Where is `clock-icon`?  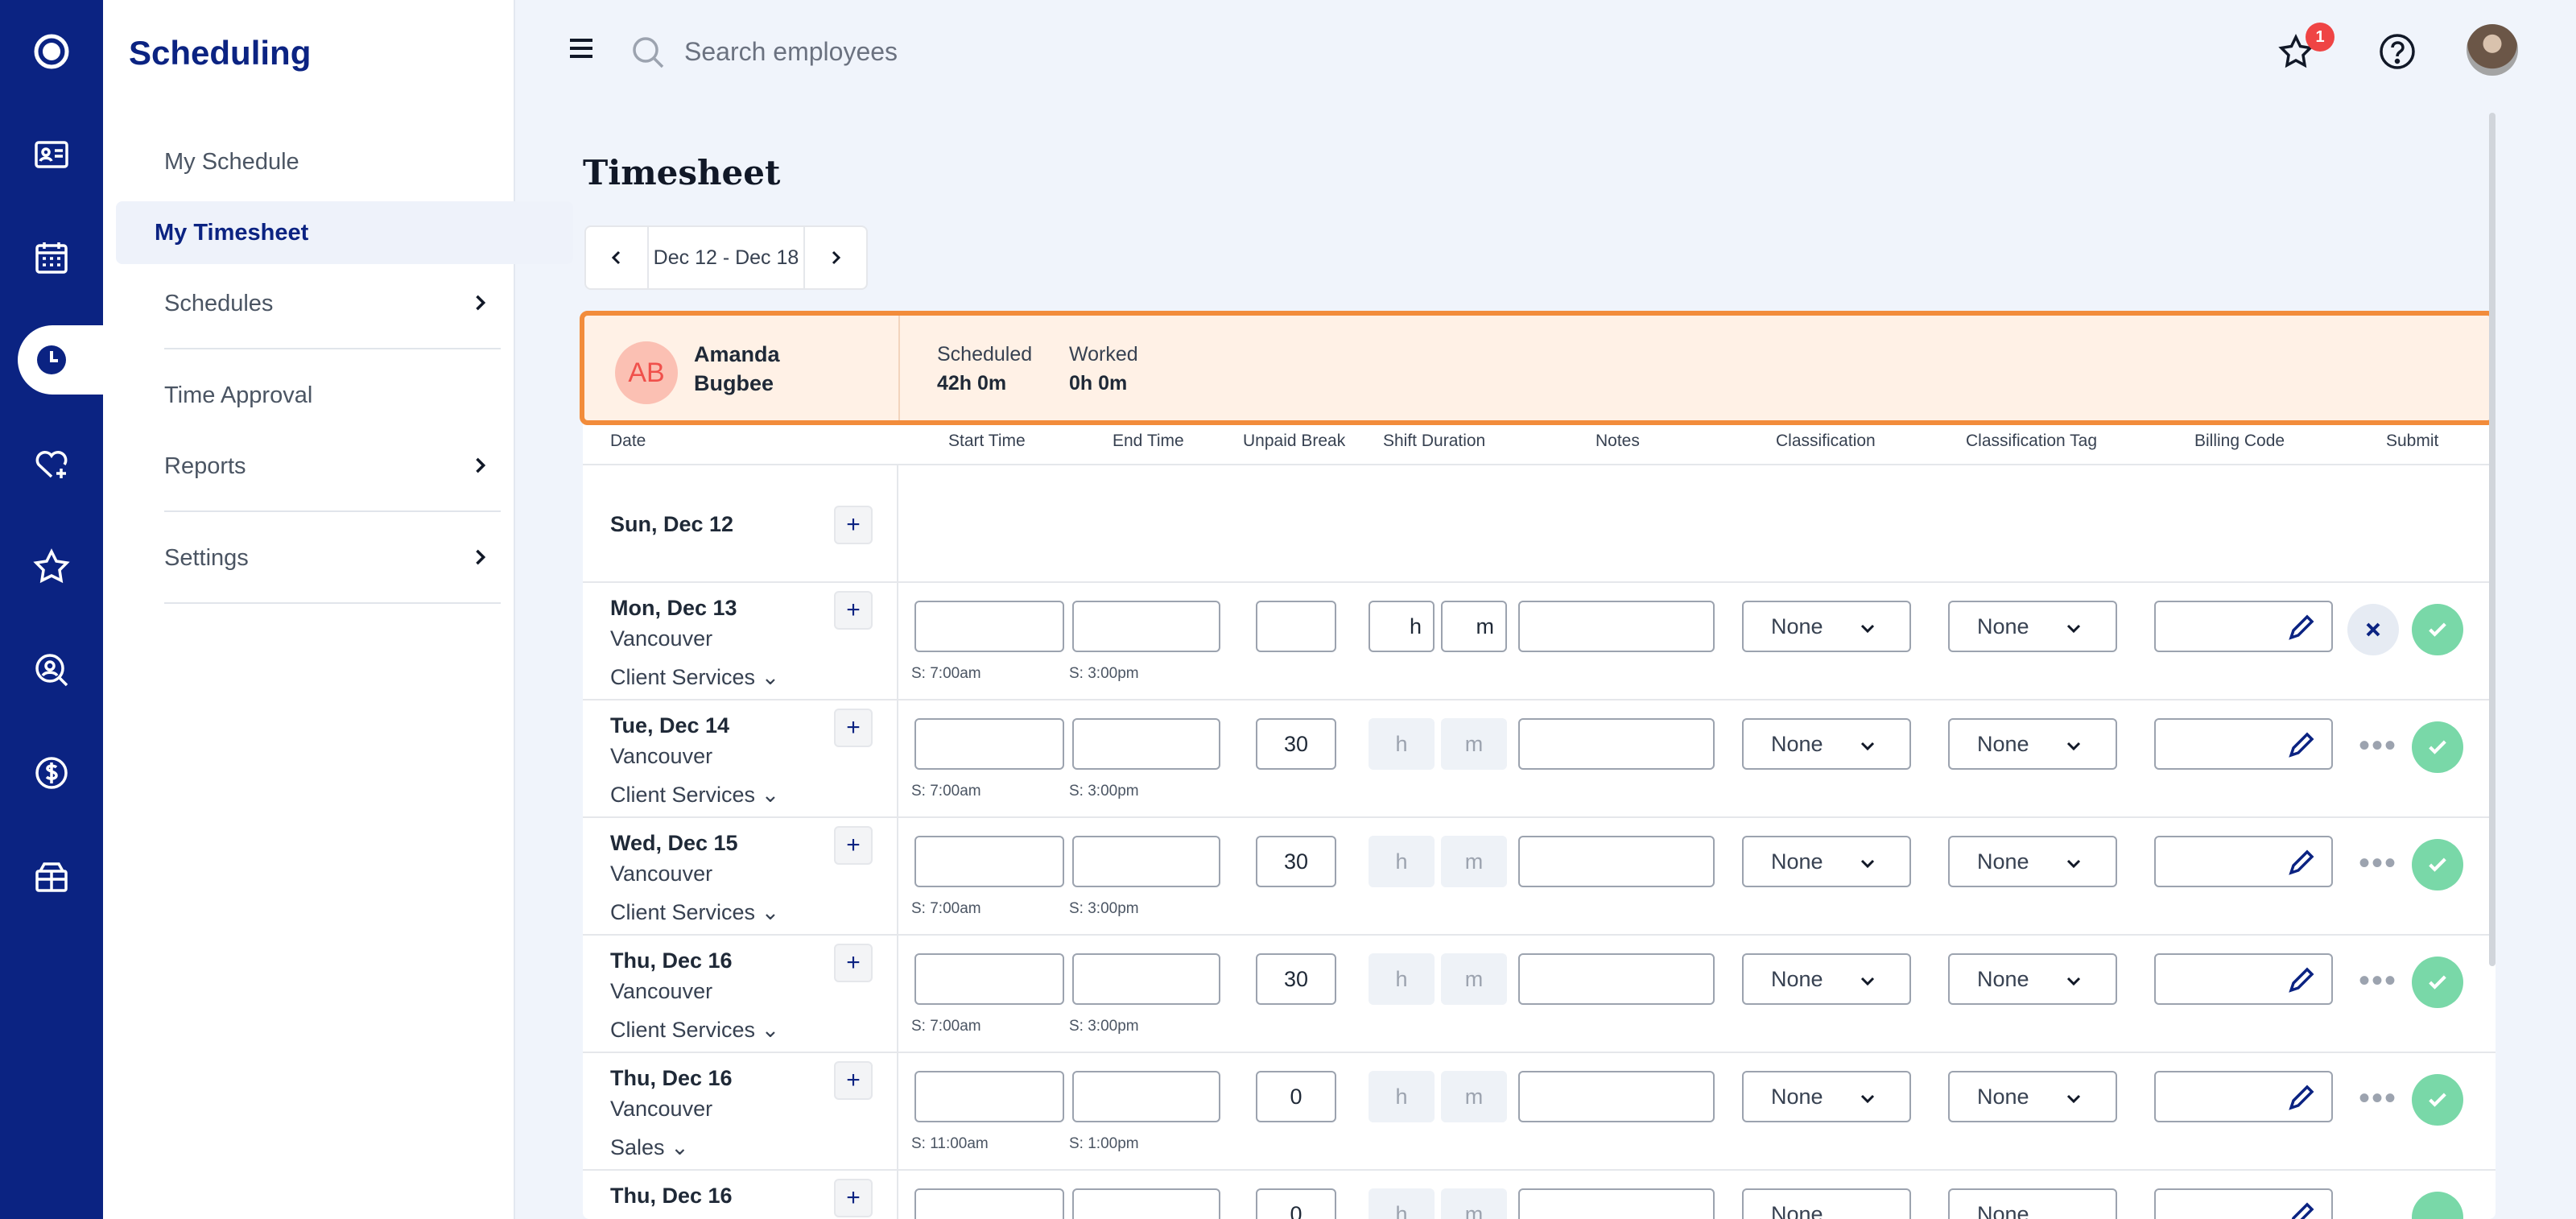
clock-icon is located at coordinates (51, 360).